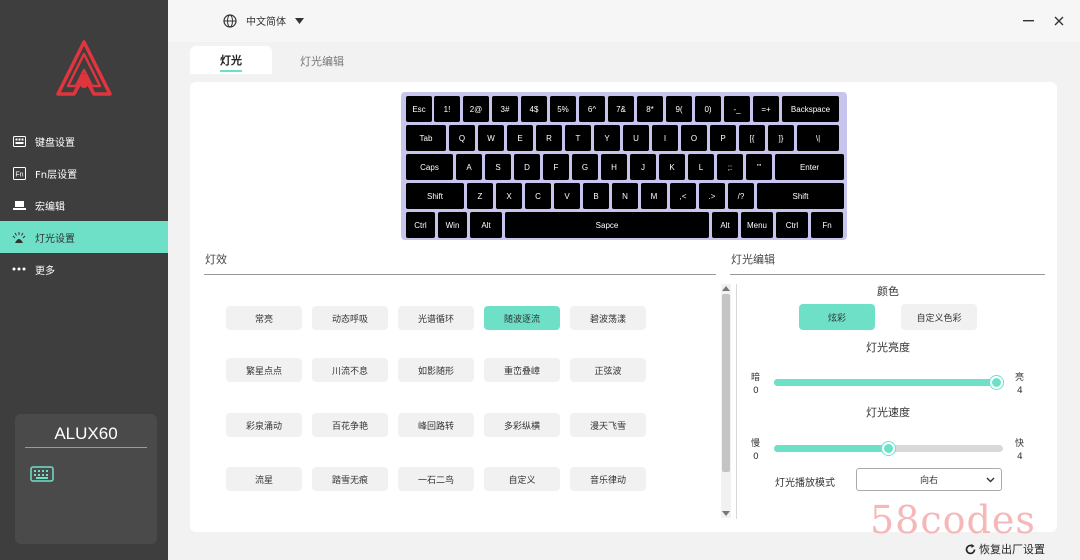  What do you see at coordinates (809, 167) in the screenshot?
I see `key-2-12: Enter` at bounding box center [809, 167].